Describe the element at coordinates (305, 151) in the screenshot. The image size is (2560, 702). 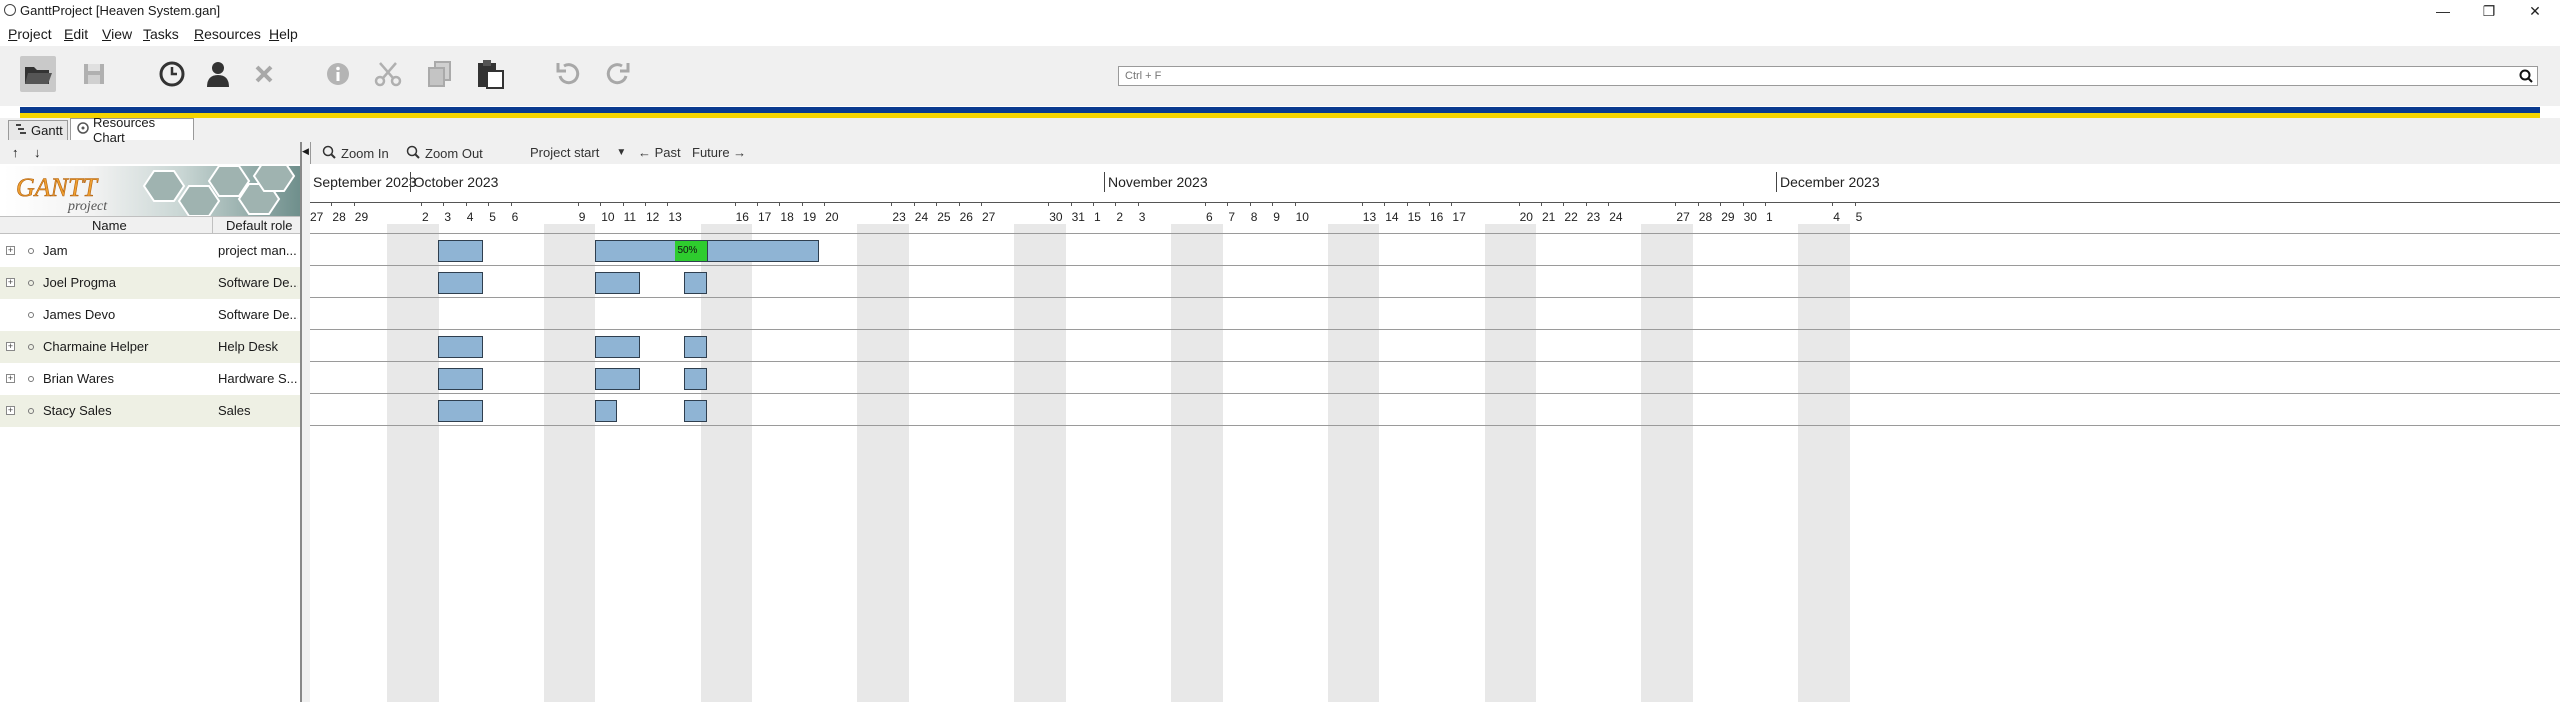
I see `collapse-arrow-icon: ◀` at that location.